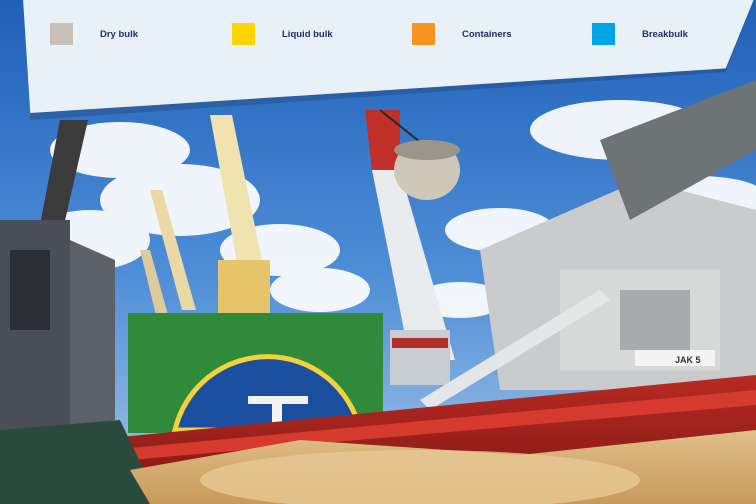 Image resolution: width=756 pixels, height=504 pixels. I want to click on hull-marking-layer: JAK 5, so click(688, 360).